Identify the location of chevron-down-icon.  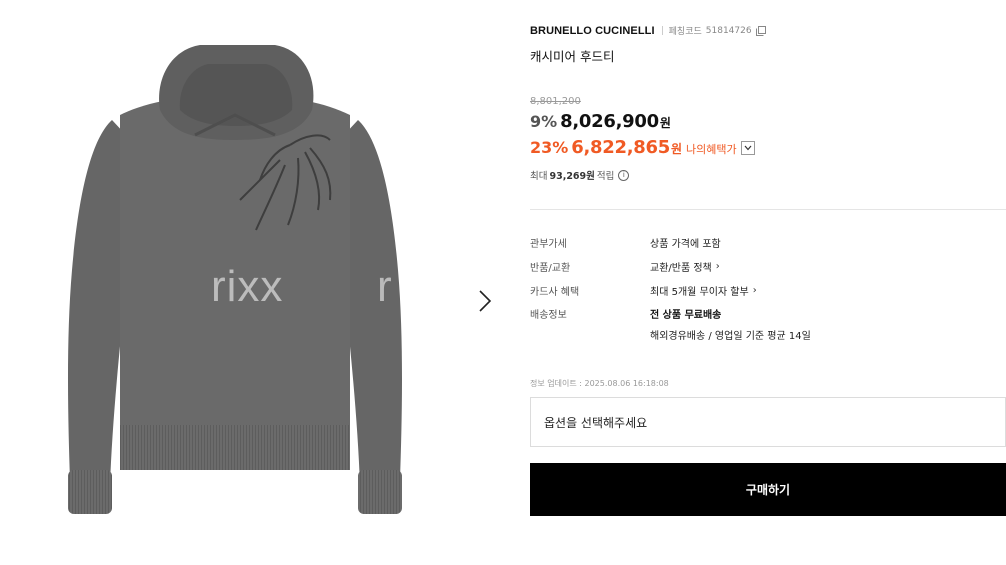
(748, 147).